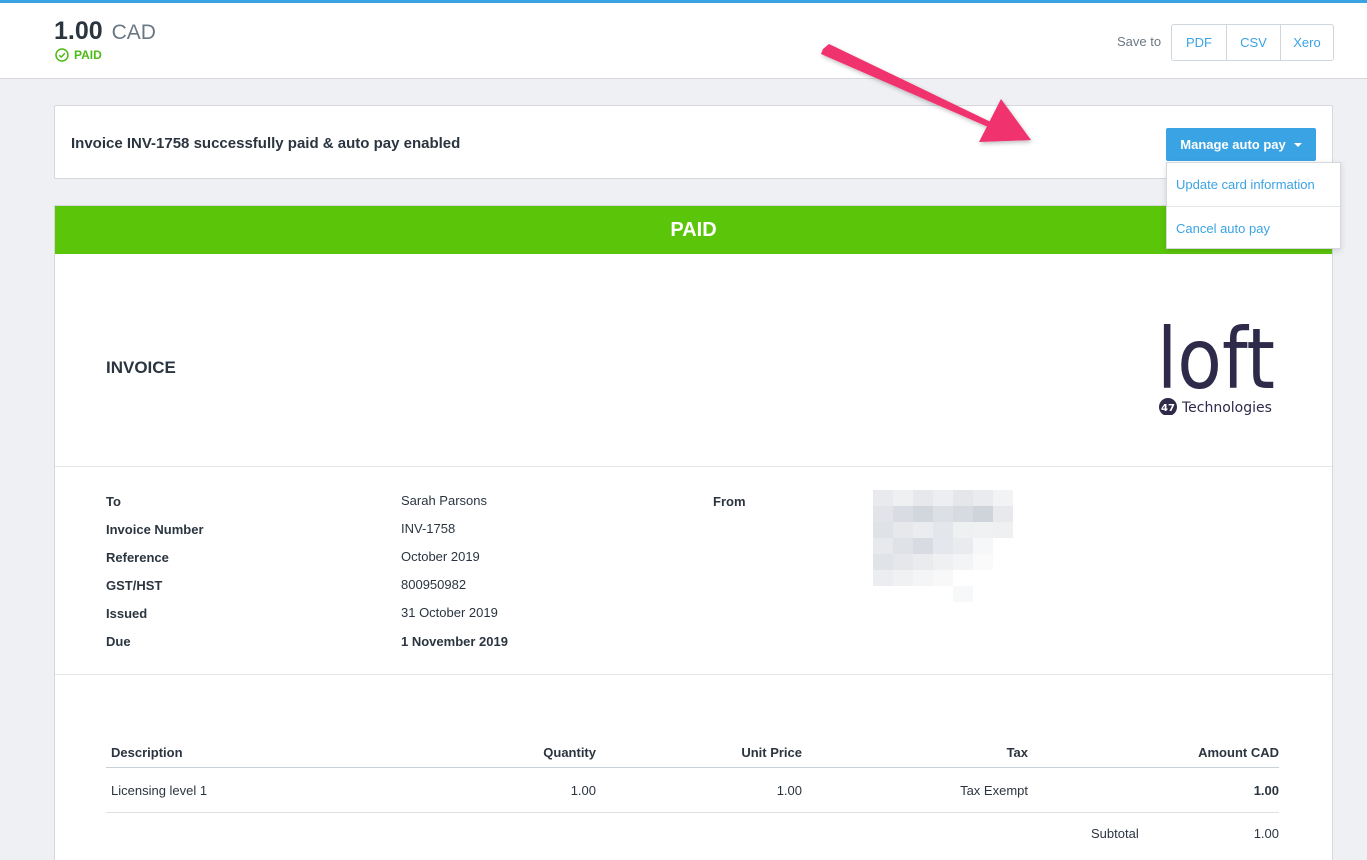 The image size is (1367, 860). I want to click on issued-value: 31 October 2019, so click(449, 612).